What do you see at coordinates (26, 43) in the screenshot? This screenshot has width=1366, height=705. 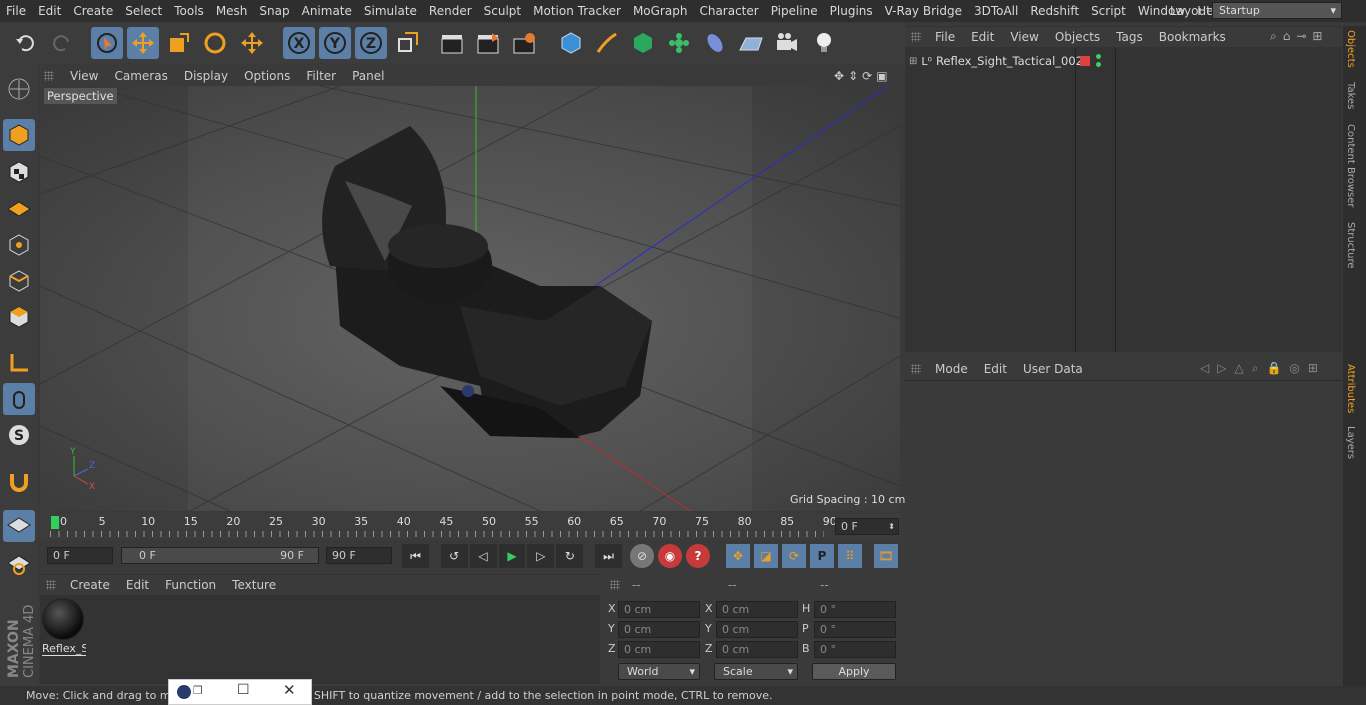 I see `undo-button` at bounding box center [26, 43].